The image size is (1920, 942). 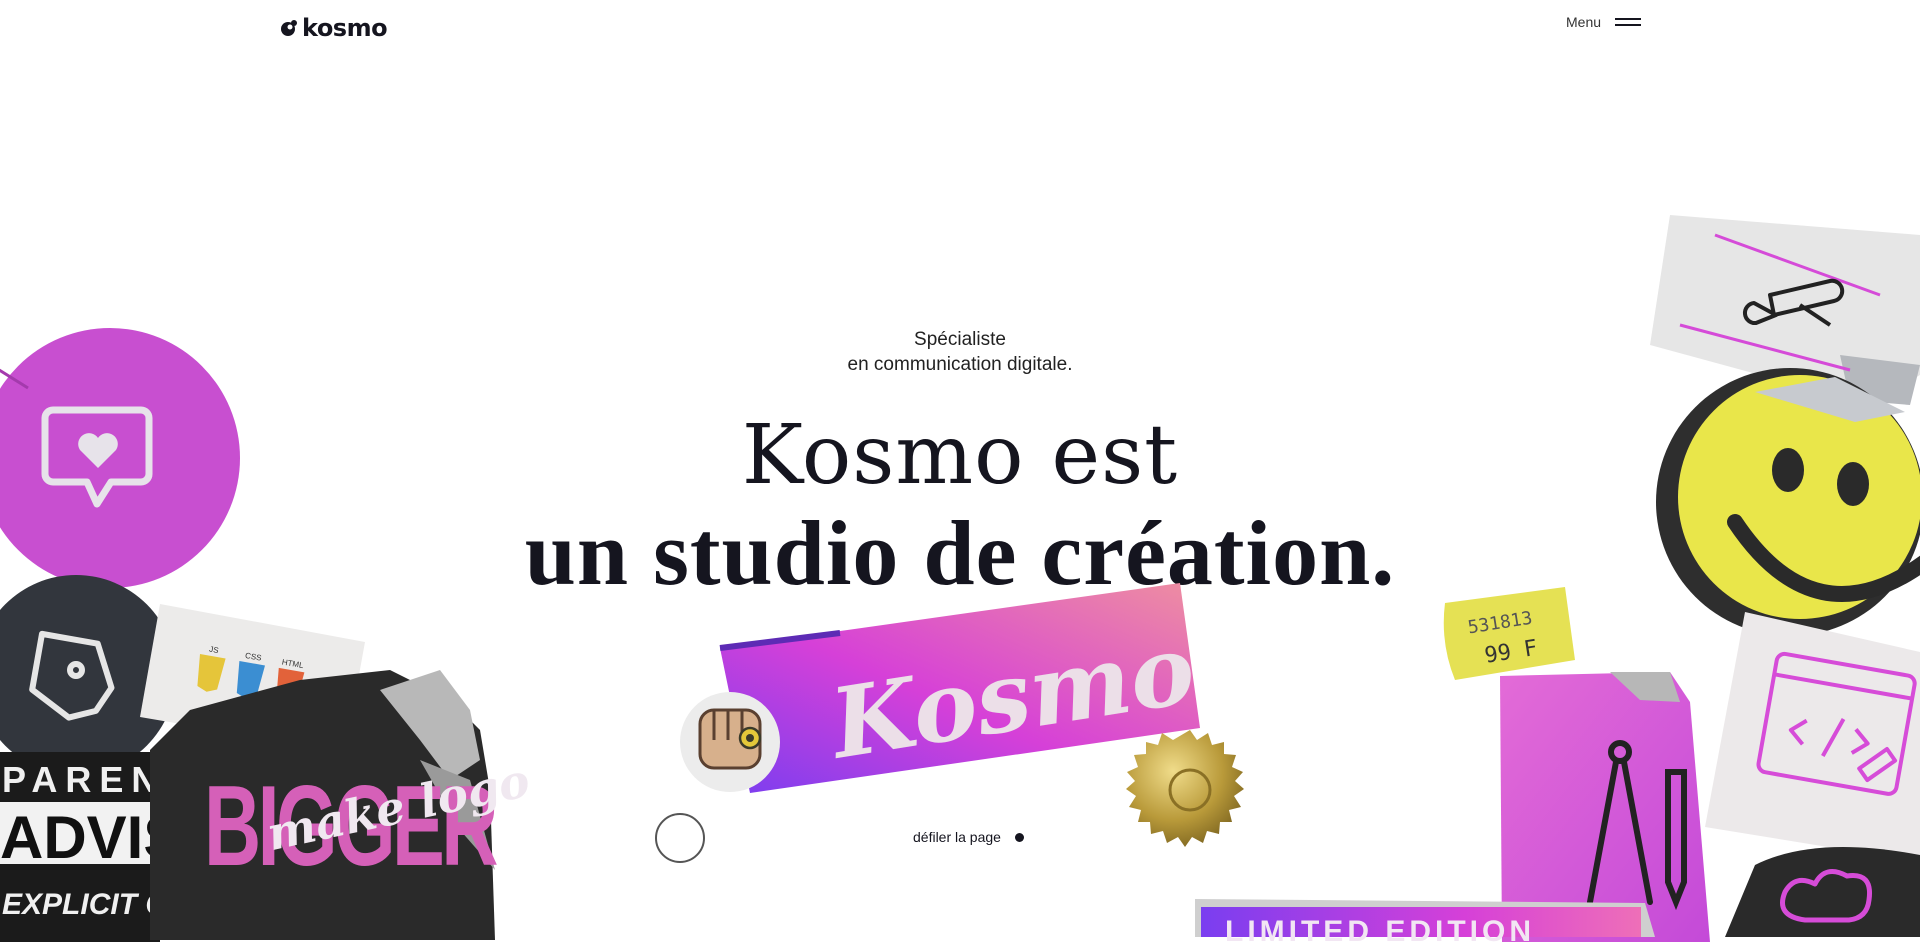 What do you see at coordinates (960, 455) in the screenshot?
I see `hero-title-line1: Kosmo est` at bounding box center [960, 455].